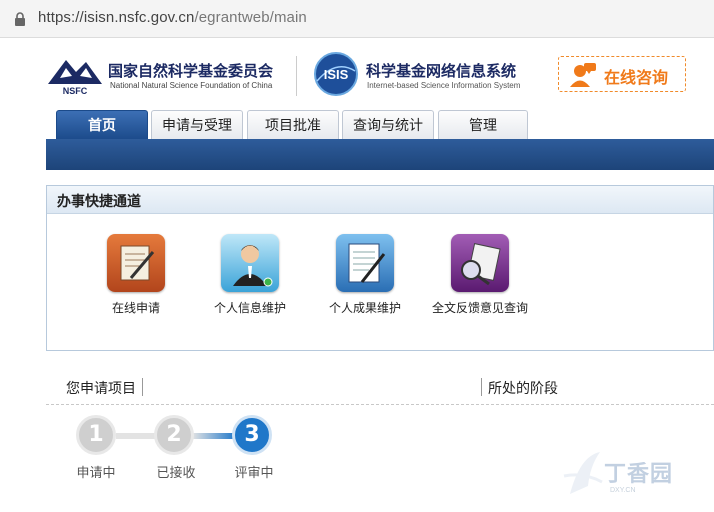 This screenshot has width=714, height=512. Describe the element at coordinates (214, 436) in the screenshot. I see `stage-connector` at that location.